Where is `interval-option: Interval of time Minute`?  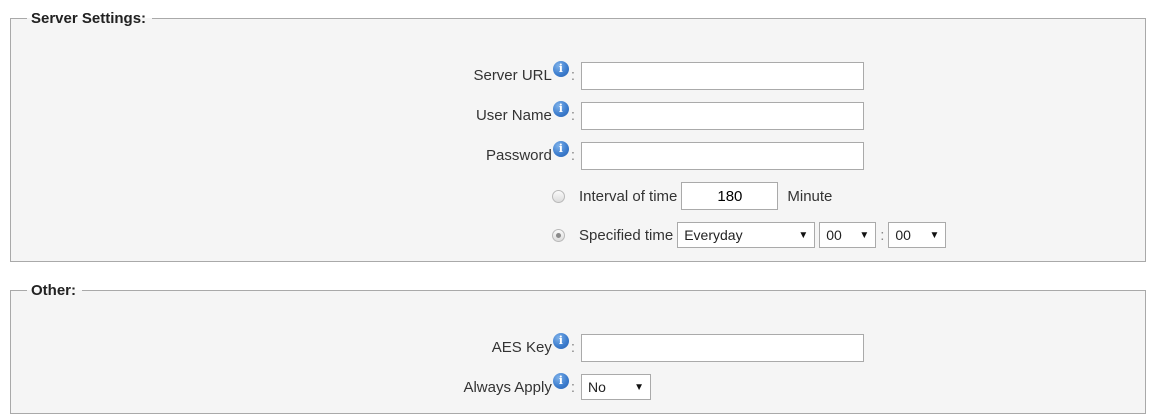
interval-option: Interval of time Minute is located at coordinates (692, 196).